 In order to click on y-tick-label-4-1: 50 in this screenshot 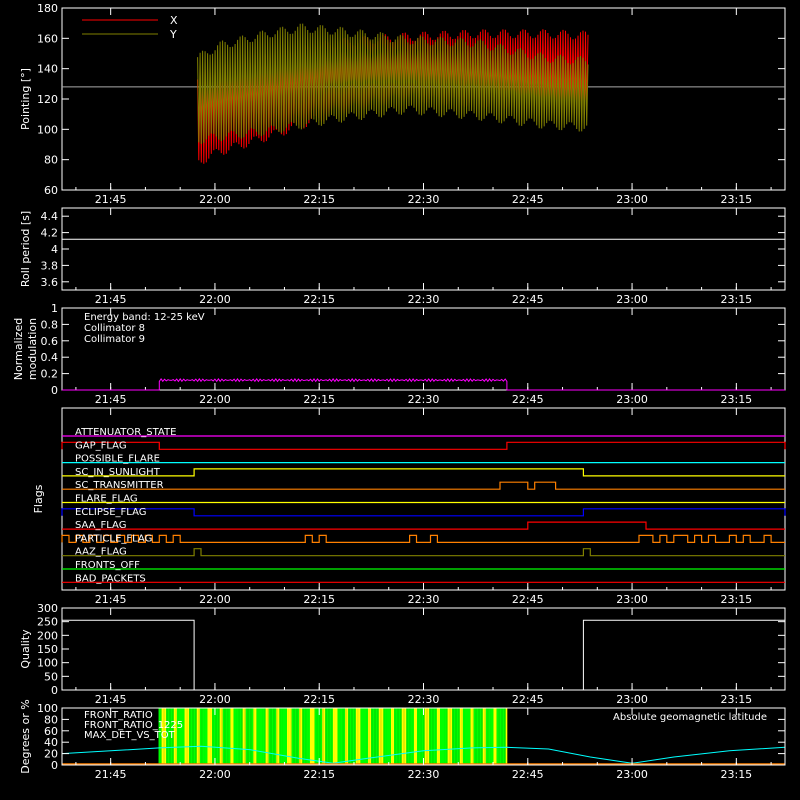, I will do `click(51, 676)`.